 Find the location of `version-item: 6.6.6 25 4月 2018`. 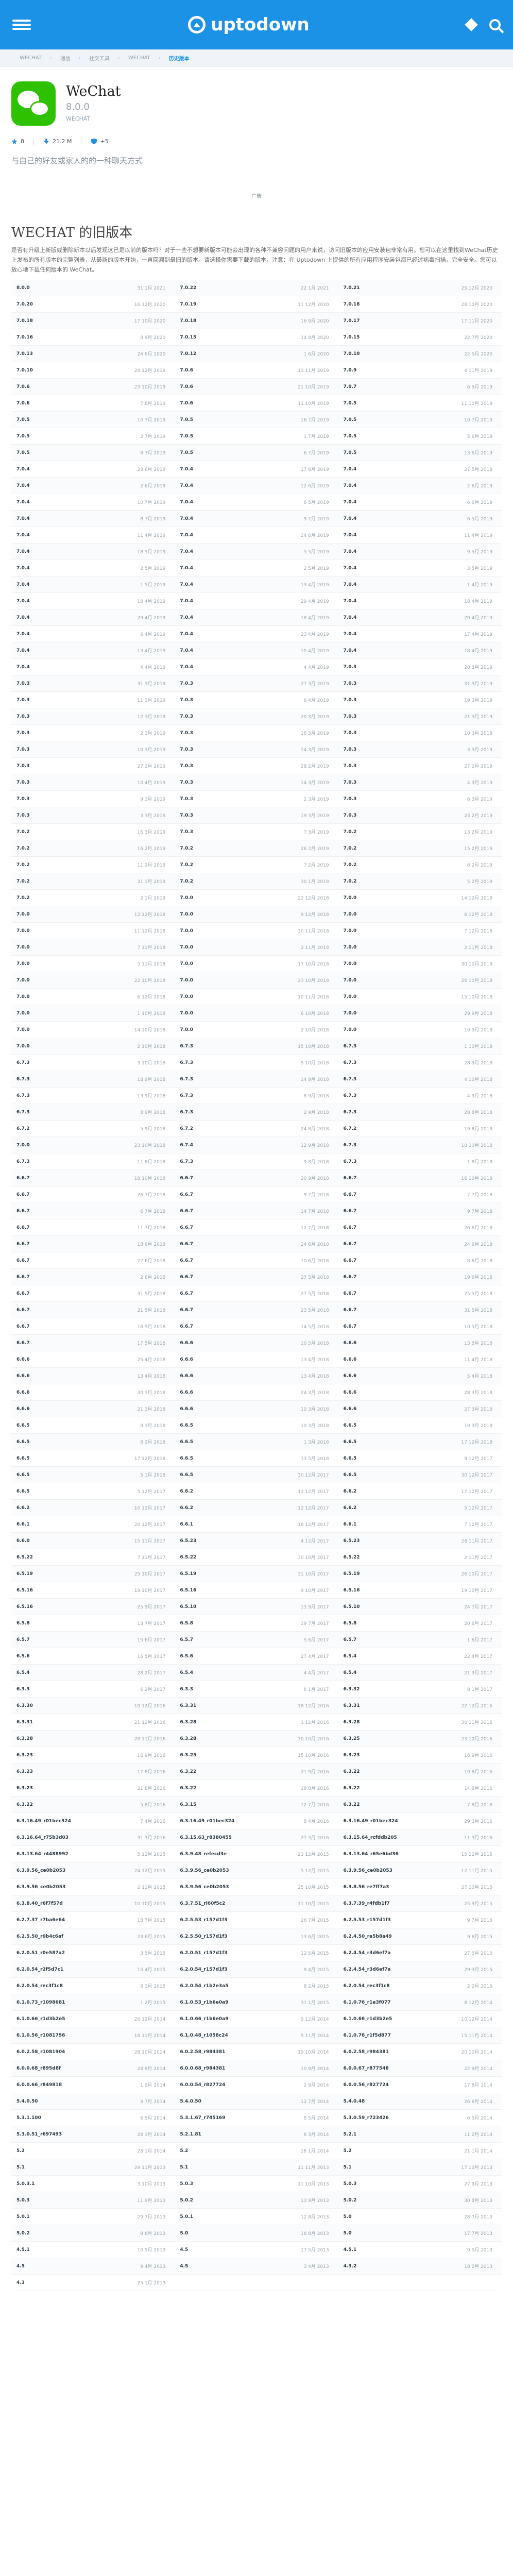

version-item: 6.6.6 25 4月 2018 is located at coordinates (93, 1359).